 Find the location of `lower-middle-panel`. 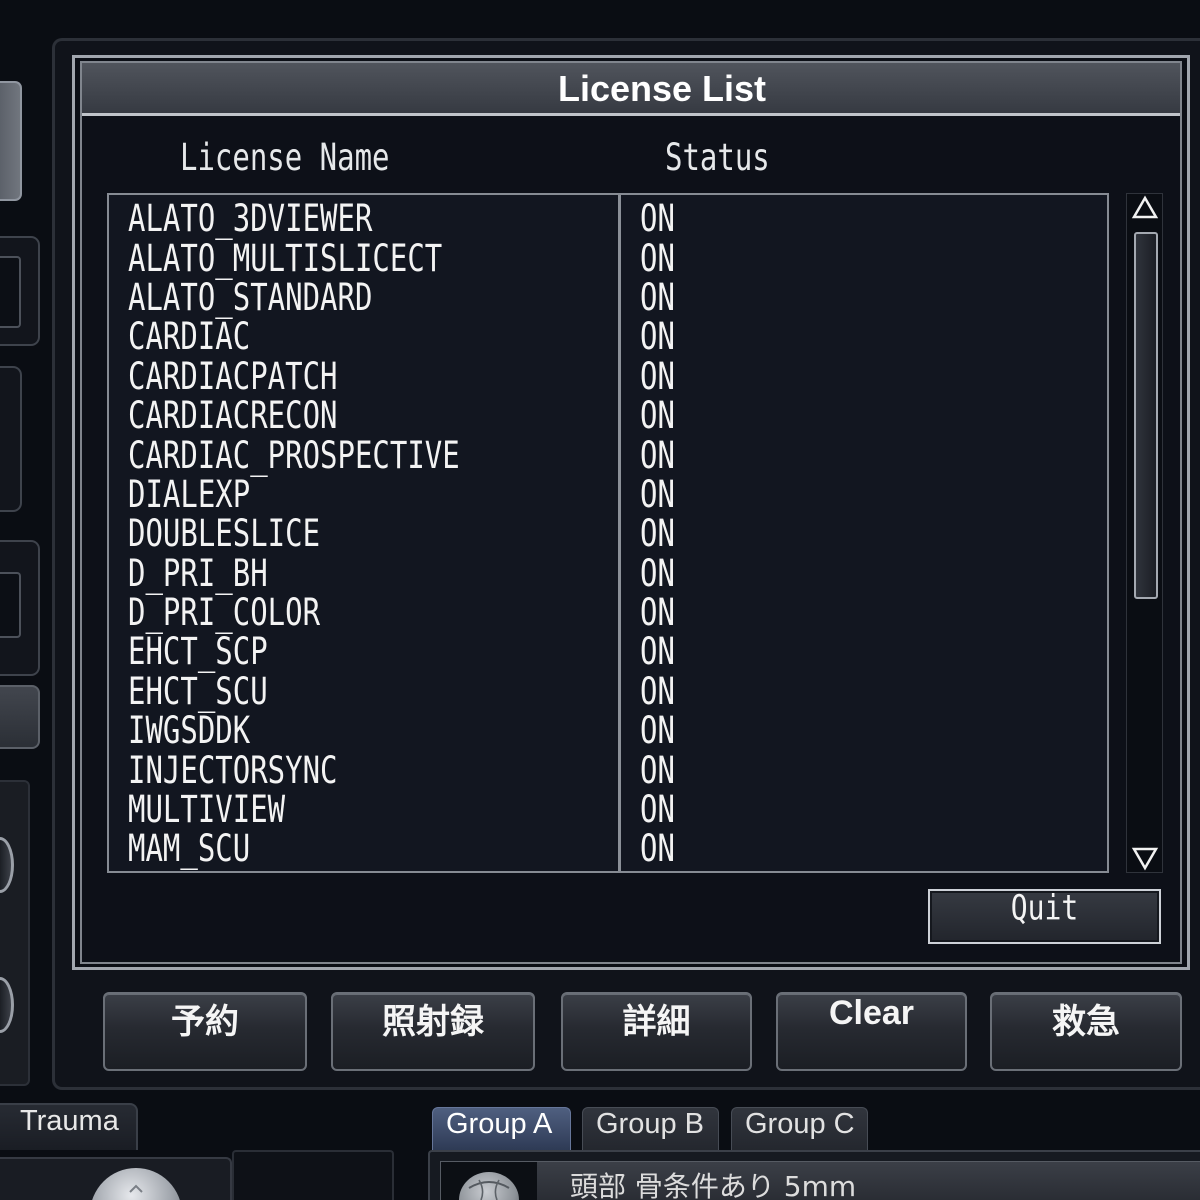

lower-middle-panel is located at coordinates (313, 1175).